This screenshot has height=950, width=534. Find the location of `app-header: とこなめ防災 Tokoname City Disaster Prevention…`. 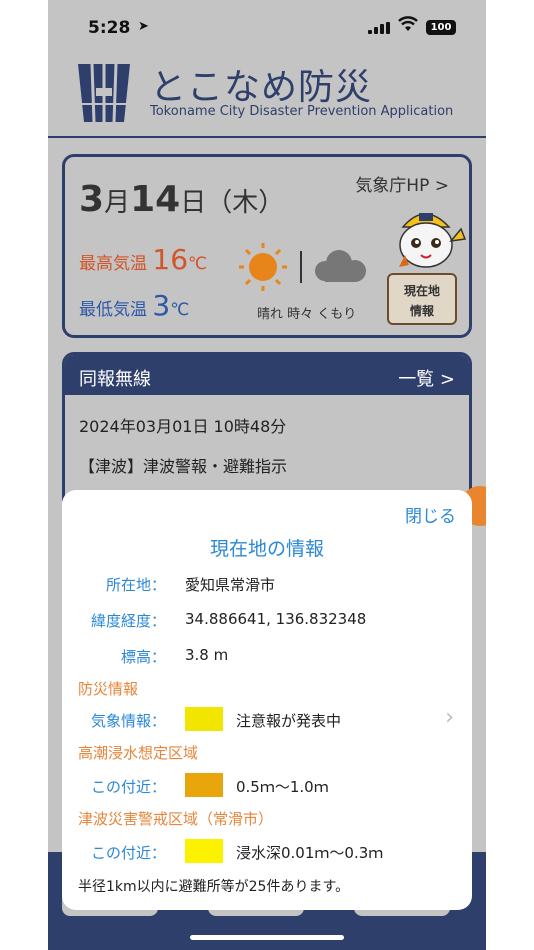

app-header: とこなめ防災 Tokoname City Disaster Prevention… is located at coordinates (267, 97).